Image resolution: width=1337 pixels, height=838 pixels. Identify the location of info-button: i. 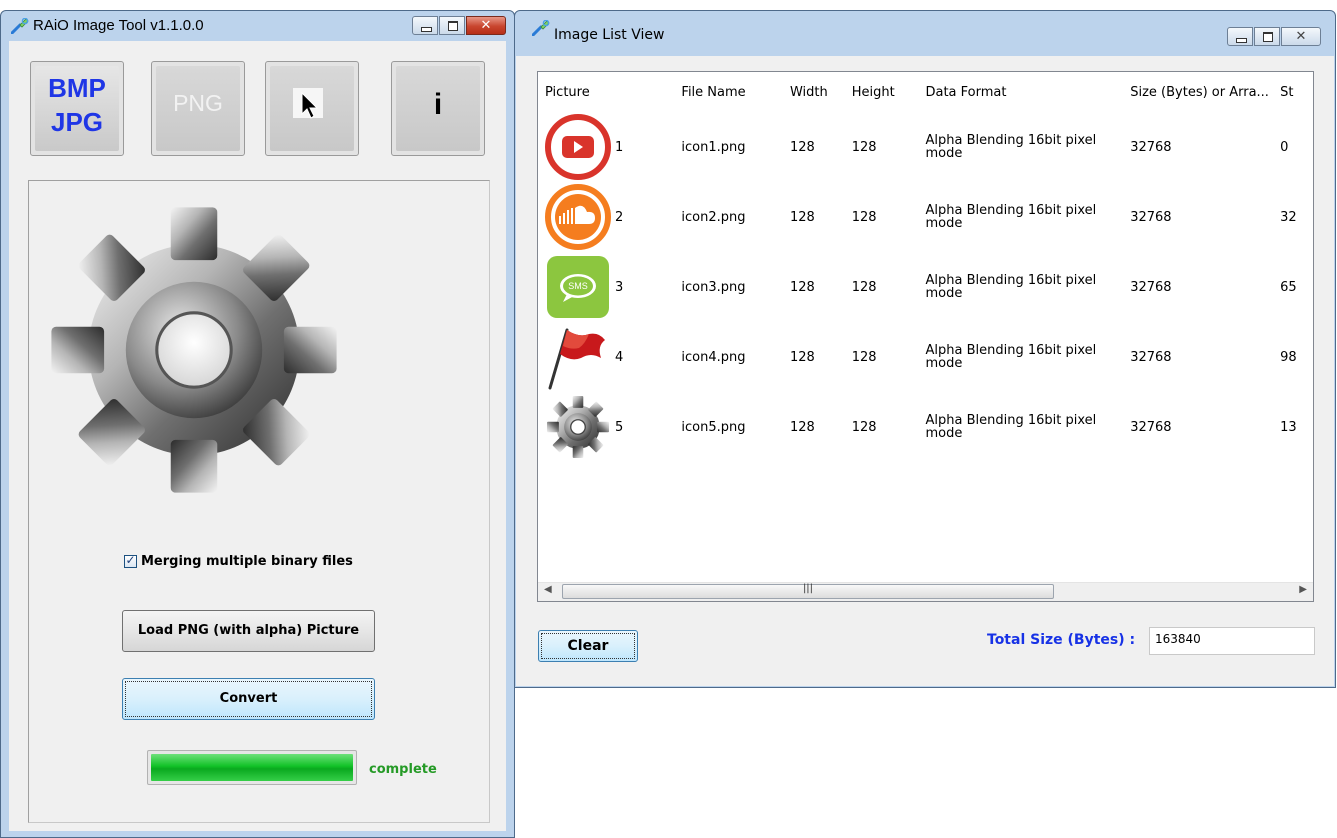
(438, 108).